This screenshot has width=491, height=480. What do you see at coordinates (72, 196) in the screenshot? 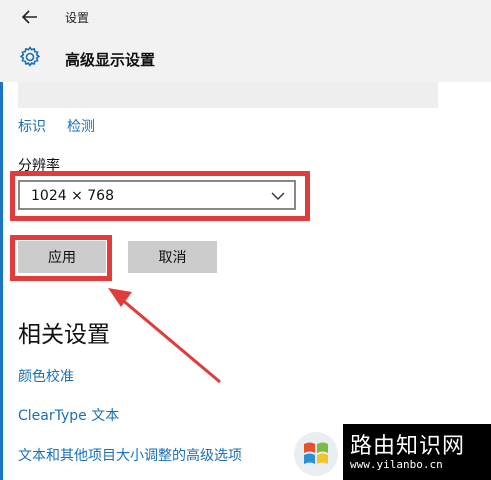
I see `resolution-value: 1024 × 768` at bounding box center [72, 196].